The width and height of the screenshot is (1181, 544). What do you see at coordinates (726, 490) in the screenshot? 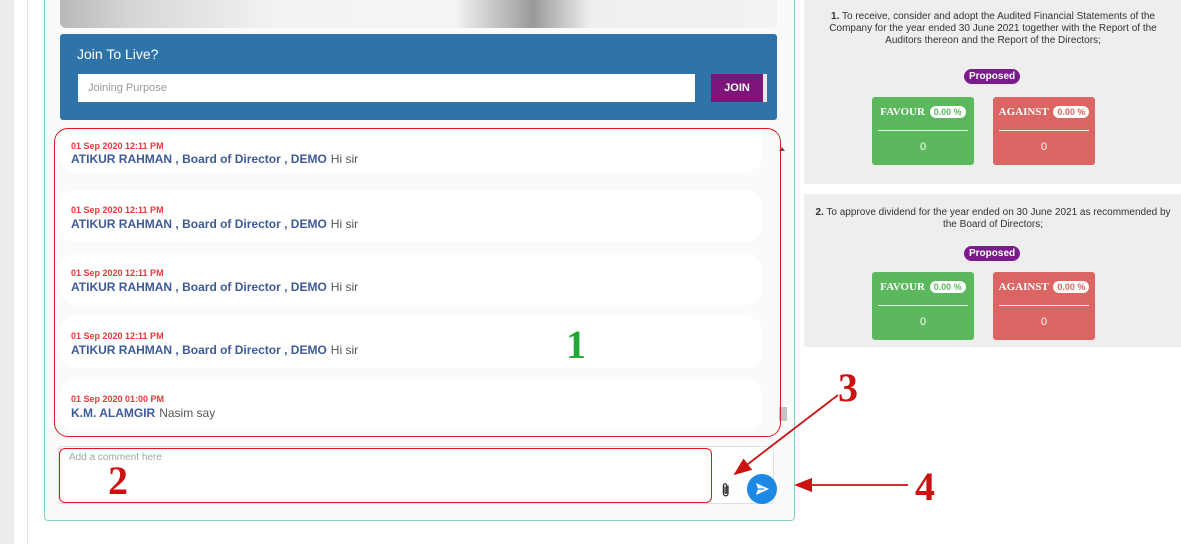
I see `paperclip-icon` at bounding box center [726, 490].